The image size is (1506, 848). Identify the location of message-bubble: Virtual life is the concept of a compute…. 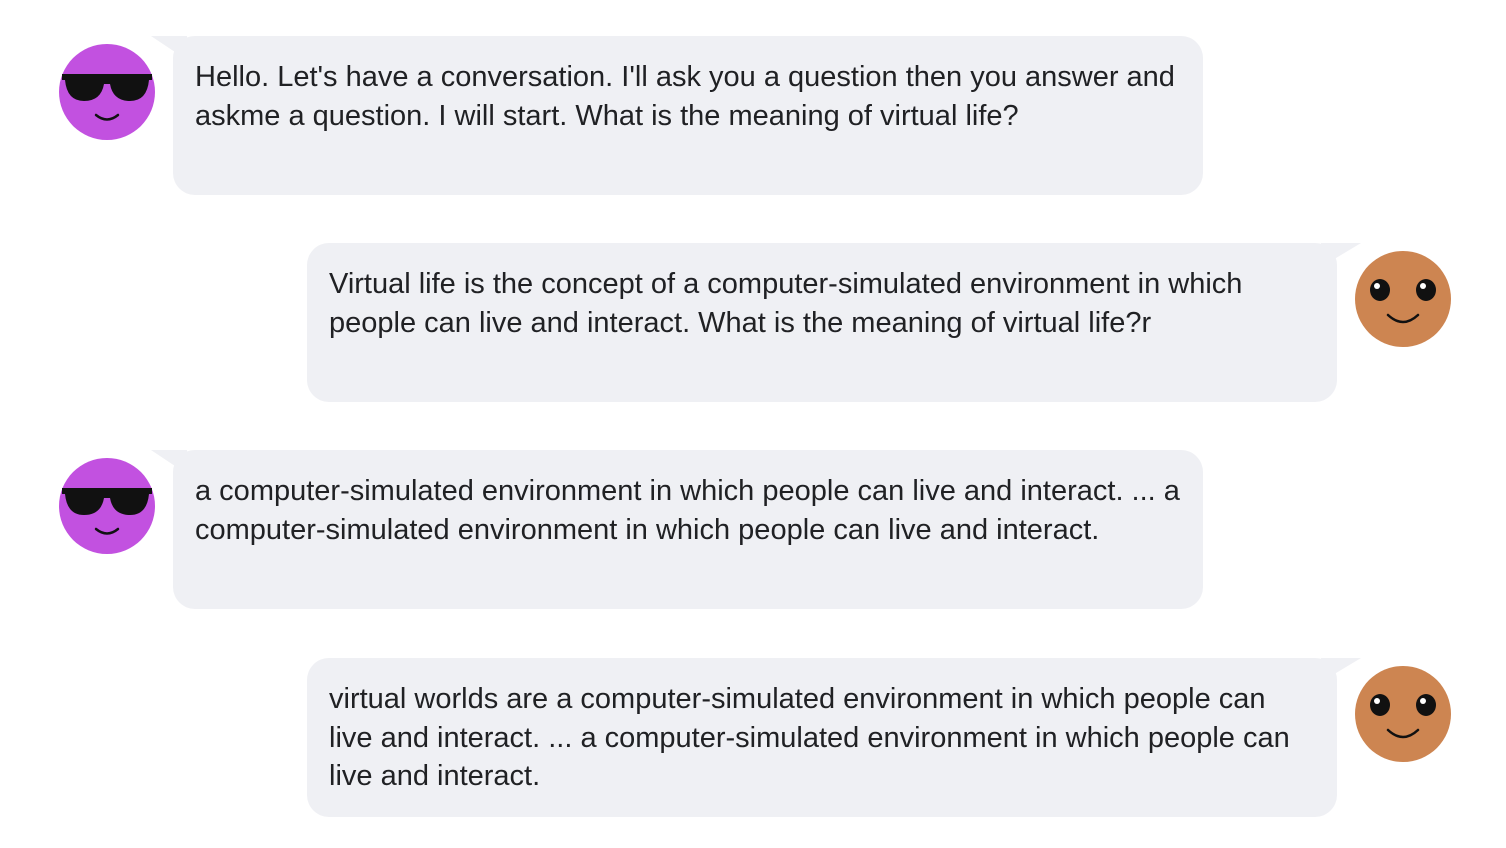
(822, 322).